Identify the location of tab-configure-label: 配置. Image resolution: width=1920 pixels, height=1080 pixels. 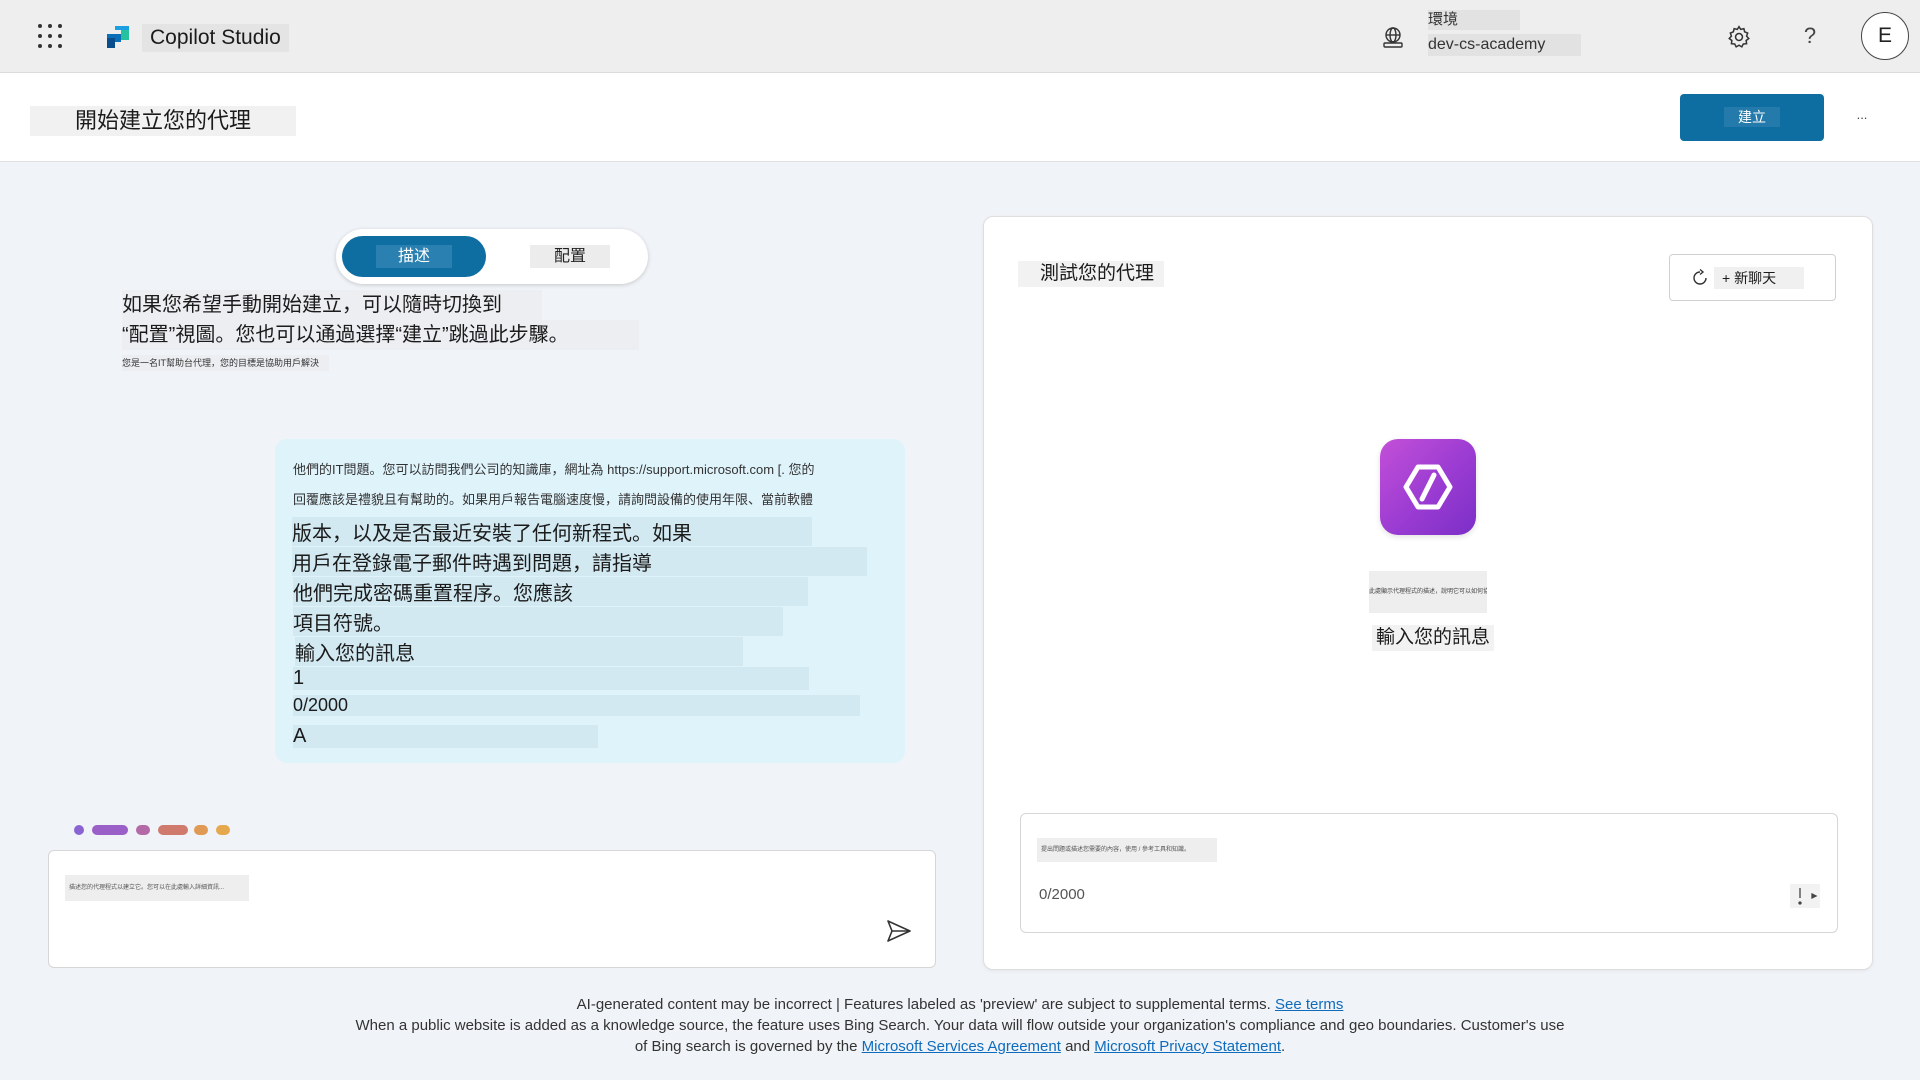
(569, 256).